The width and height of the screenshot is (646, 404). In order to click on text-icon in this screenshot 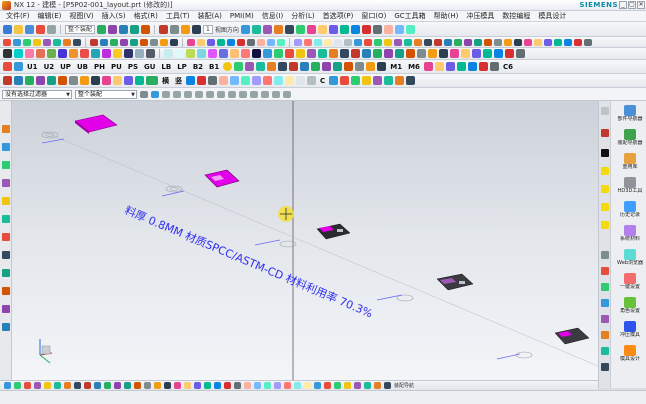, I will do `click(348, 42)`.